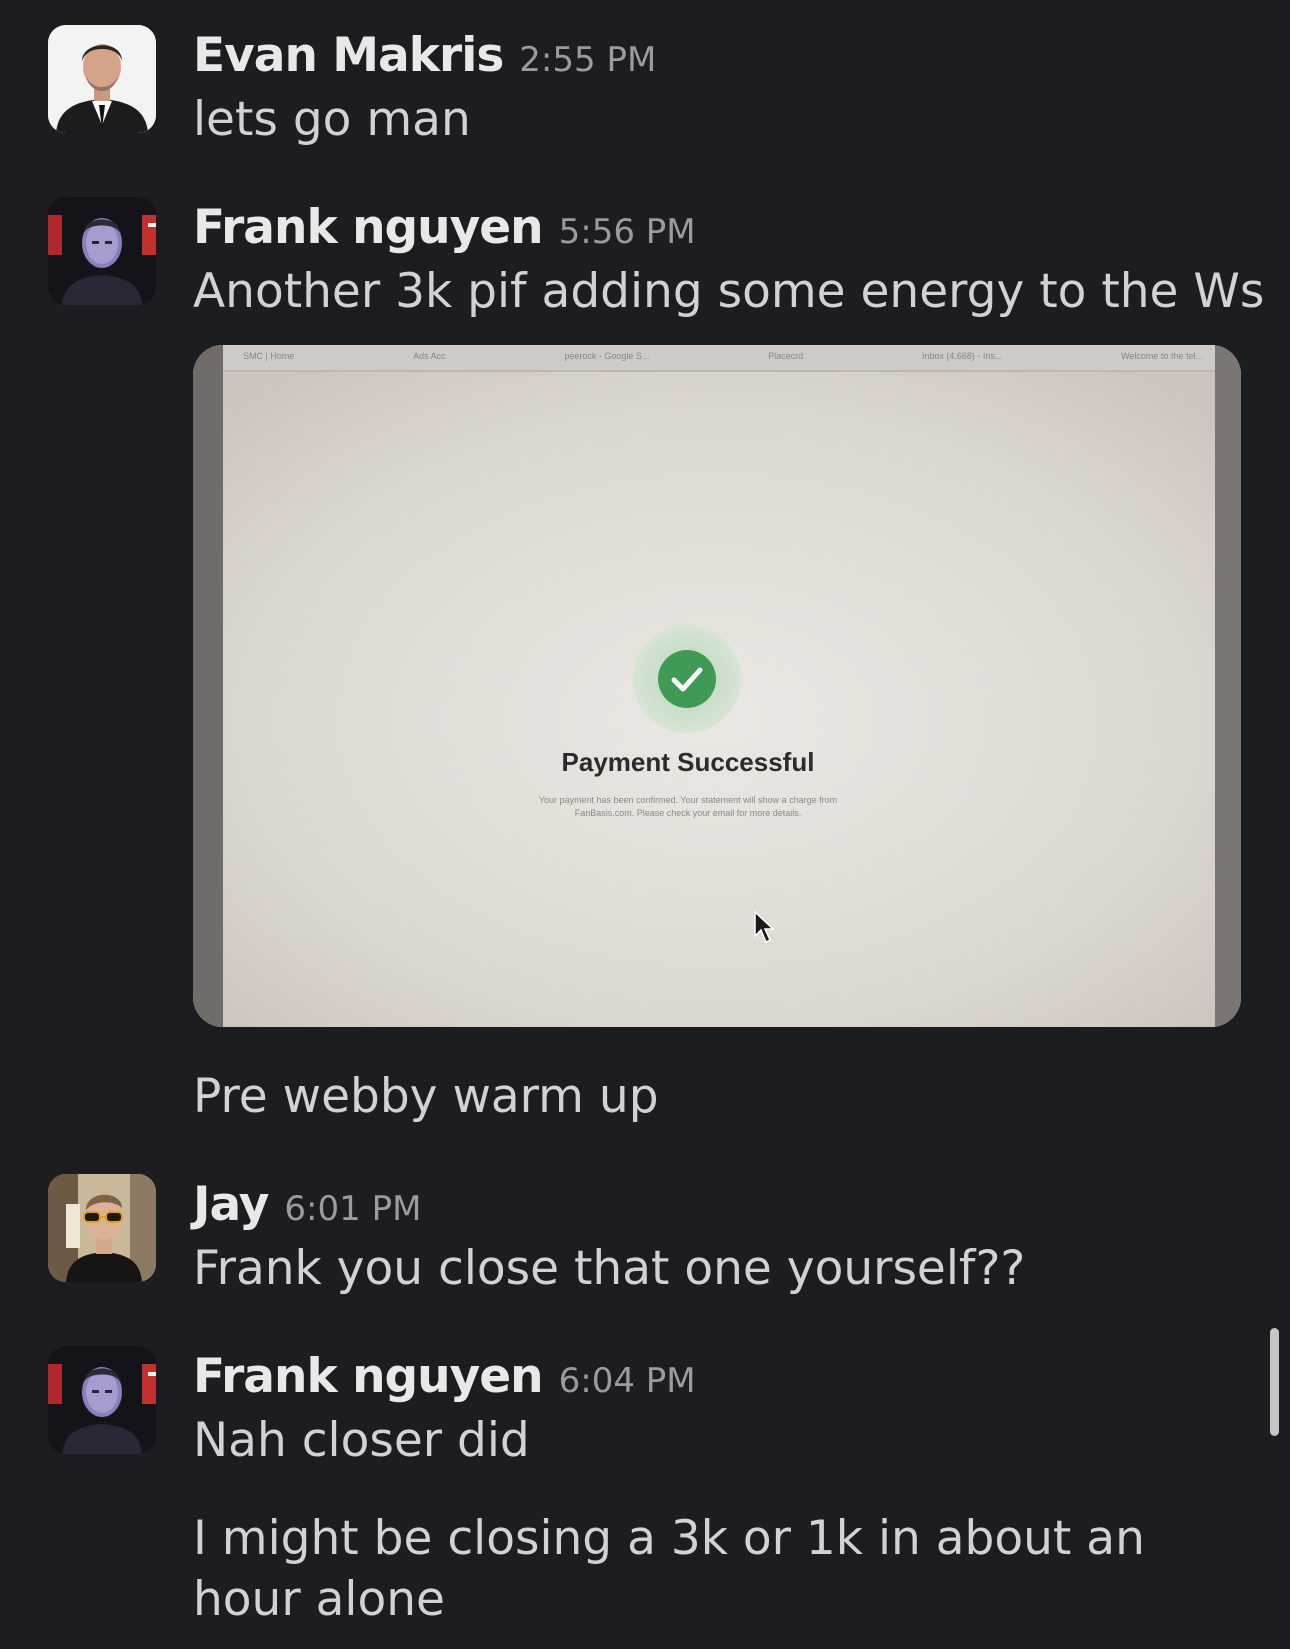 This screenshot has height=1649, width=1290. What do you see at coordinates (687, 679) in the screenshot?
I see `check-circle-icon` at bounding box center [687, 679].